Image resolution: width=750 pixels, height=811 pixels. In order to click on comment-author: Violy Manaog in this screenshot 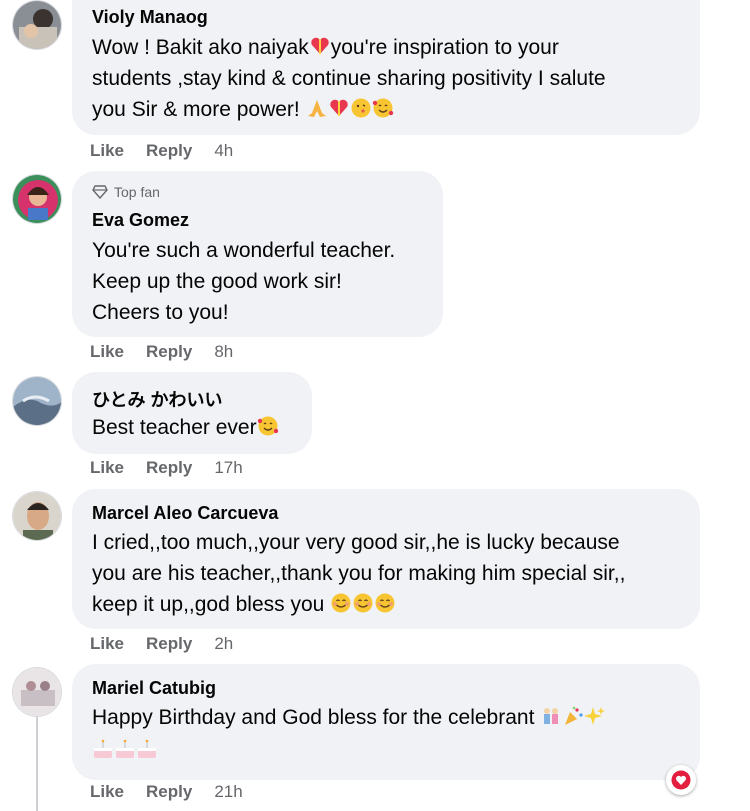, I will do `click(150, 17)`.